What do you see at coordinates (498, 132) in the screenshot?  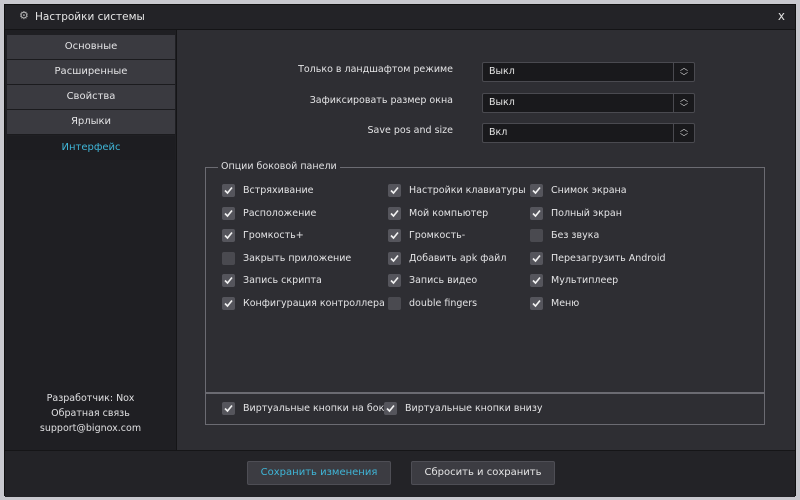 I see `save-pos-select-value: Вкл` at bounding box center [498, 132].